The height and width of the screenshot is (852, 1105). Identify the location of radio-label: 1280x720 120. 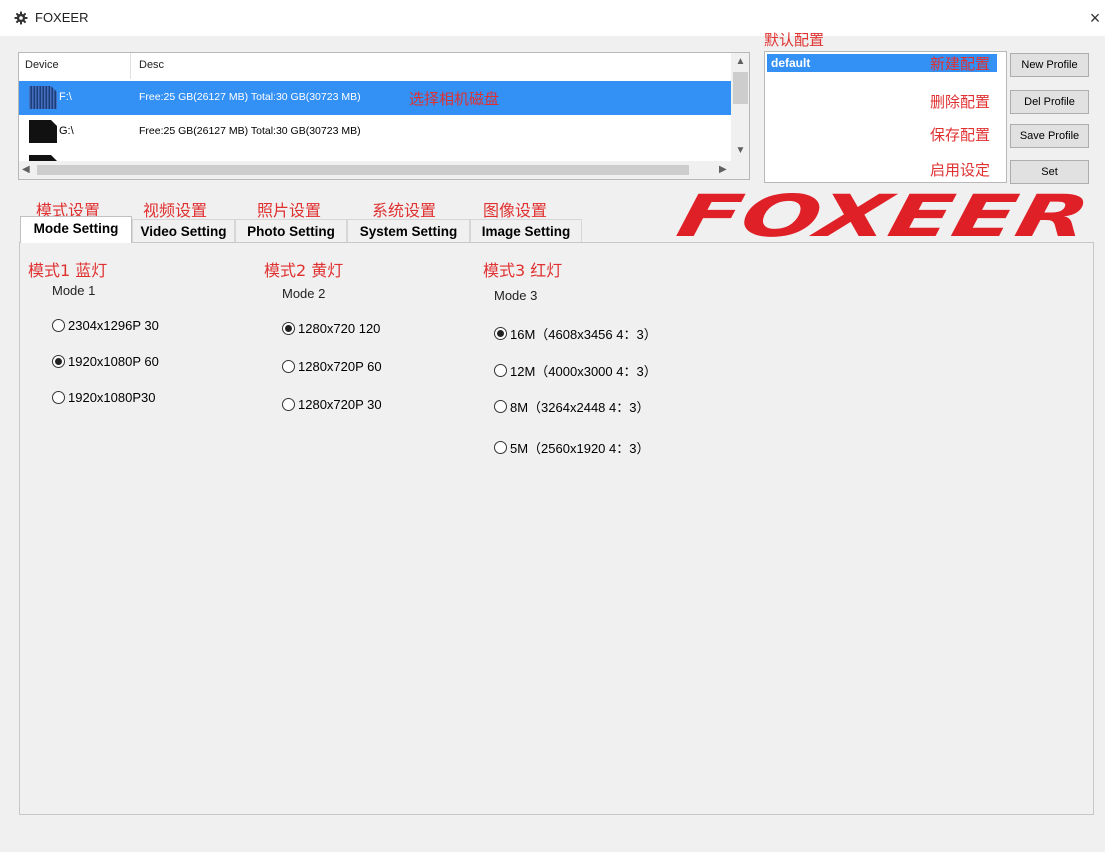
(339, 328).